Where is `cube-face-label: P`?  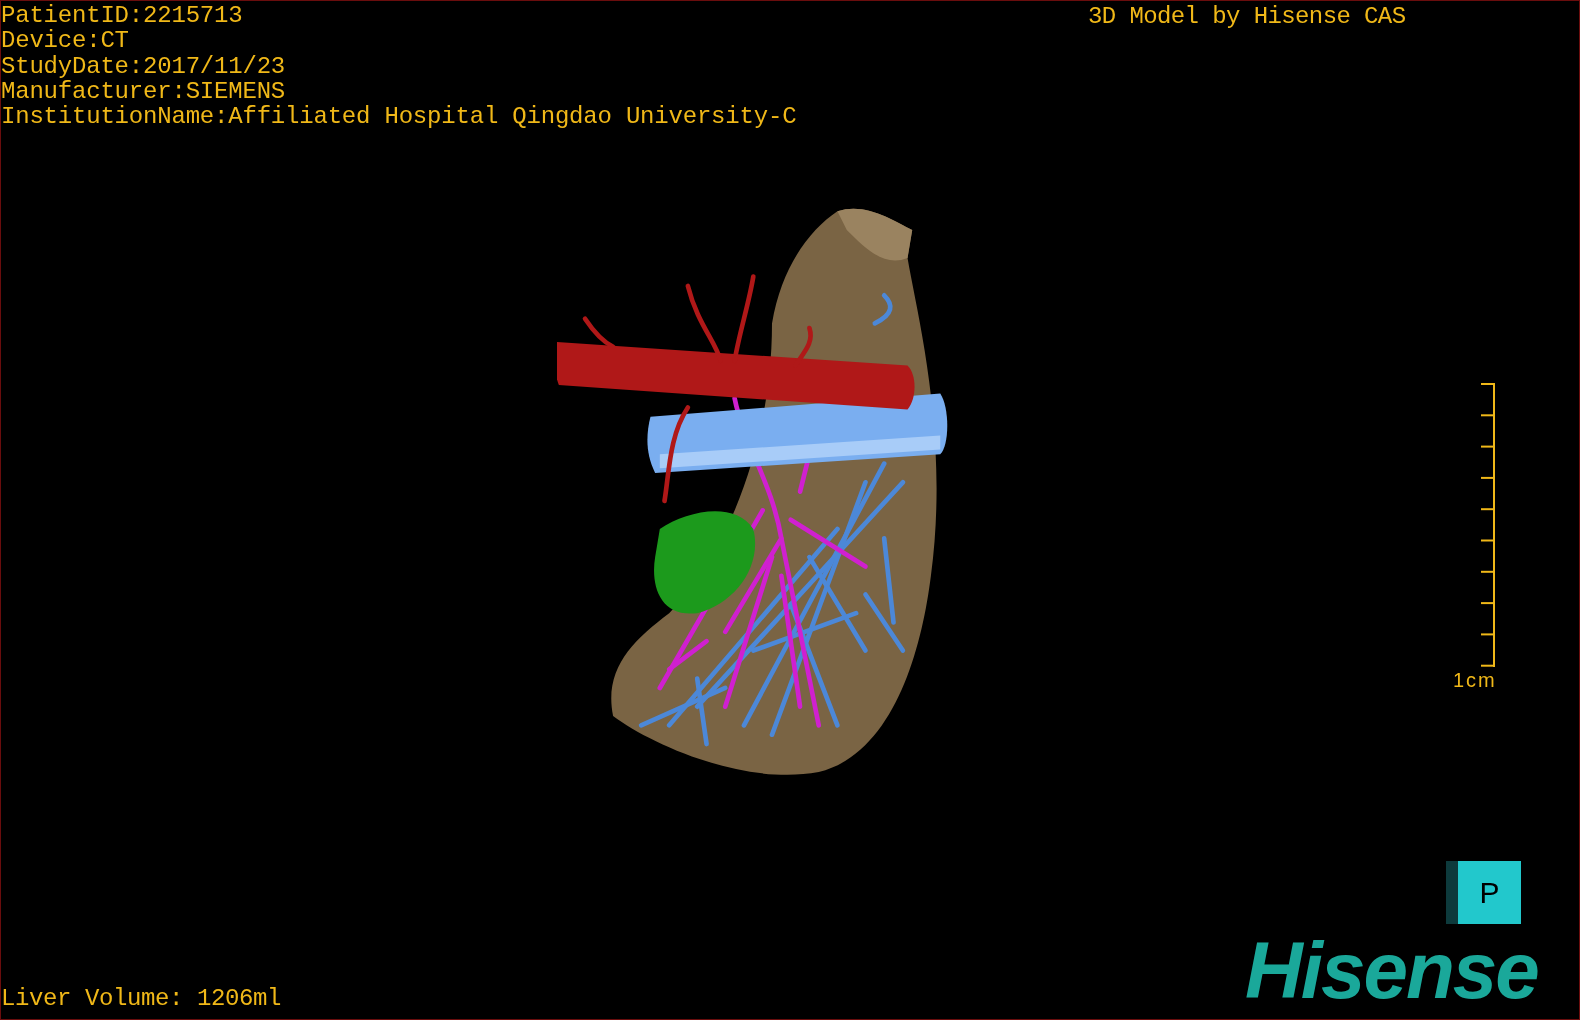 cube-face-label: P is located at coordinates (1489, 892).